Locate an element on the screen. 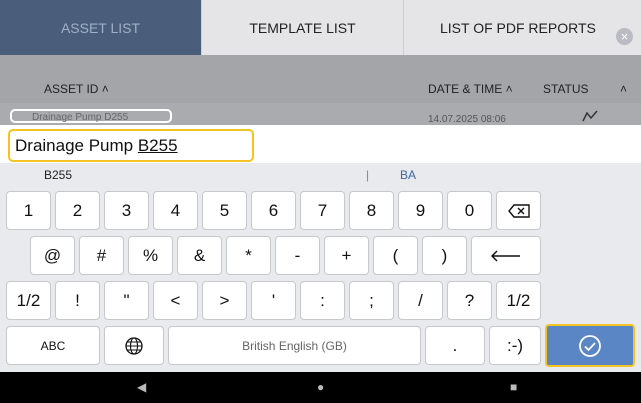  done-key is located at coordinates (590, 345).